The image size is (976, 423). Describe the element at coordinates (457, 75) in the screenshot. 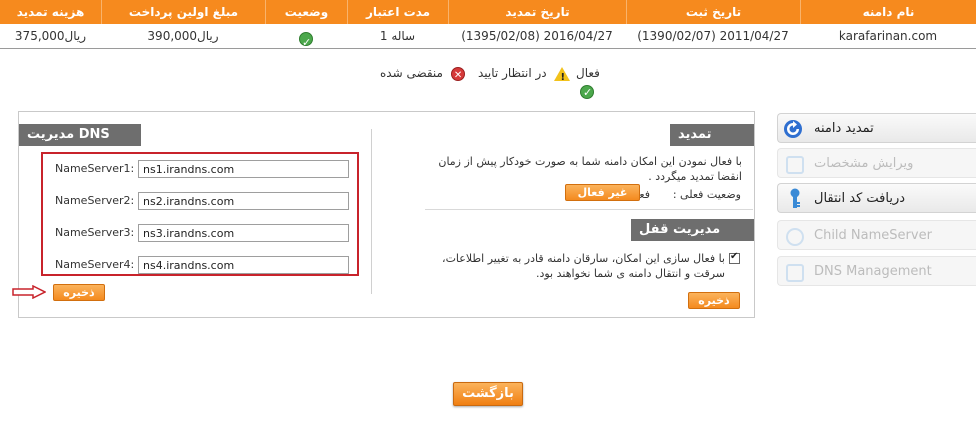

I see `cross-circle-icon` at that location.